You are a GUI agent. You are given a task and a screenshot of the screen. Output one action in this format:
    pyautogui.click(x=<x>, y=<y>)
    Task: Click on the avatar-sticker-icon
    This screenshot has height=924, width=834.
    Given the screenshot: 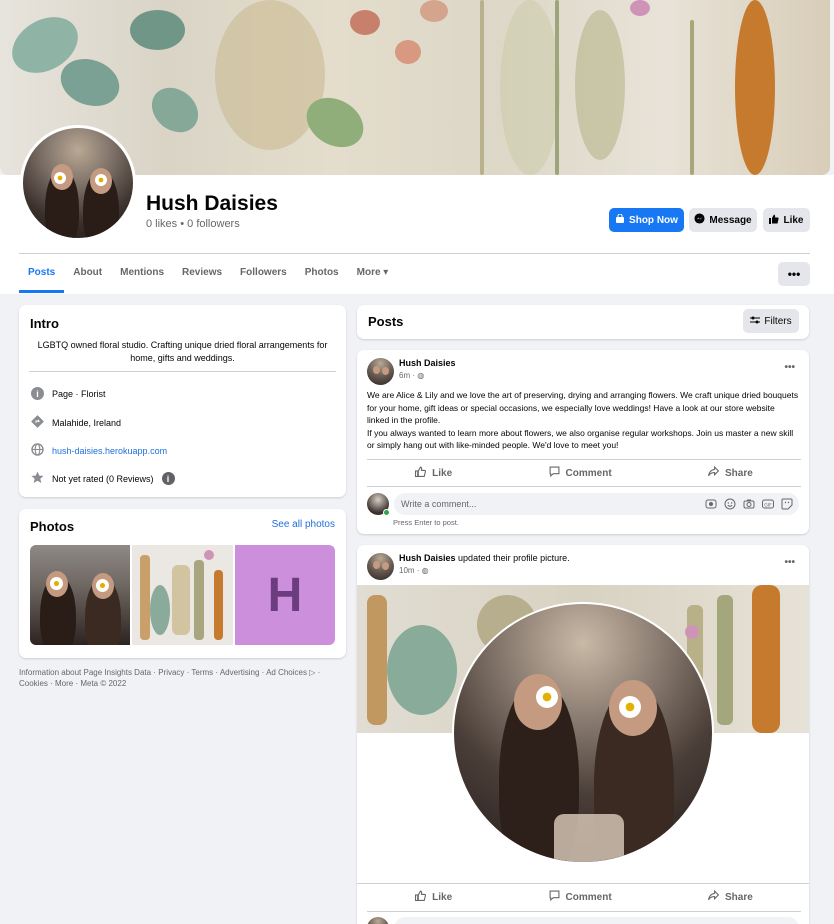 What is the action you would take?
    pyautogui.click(x=711, y=505)
    